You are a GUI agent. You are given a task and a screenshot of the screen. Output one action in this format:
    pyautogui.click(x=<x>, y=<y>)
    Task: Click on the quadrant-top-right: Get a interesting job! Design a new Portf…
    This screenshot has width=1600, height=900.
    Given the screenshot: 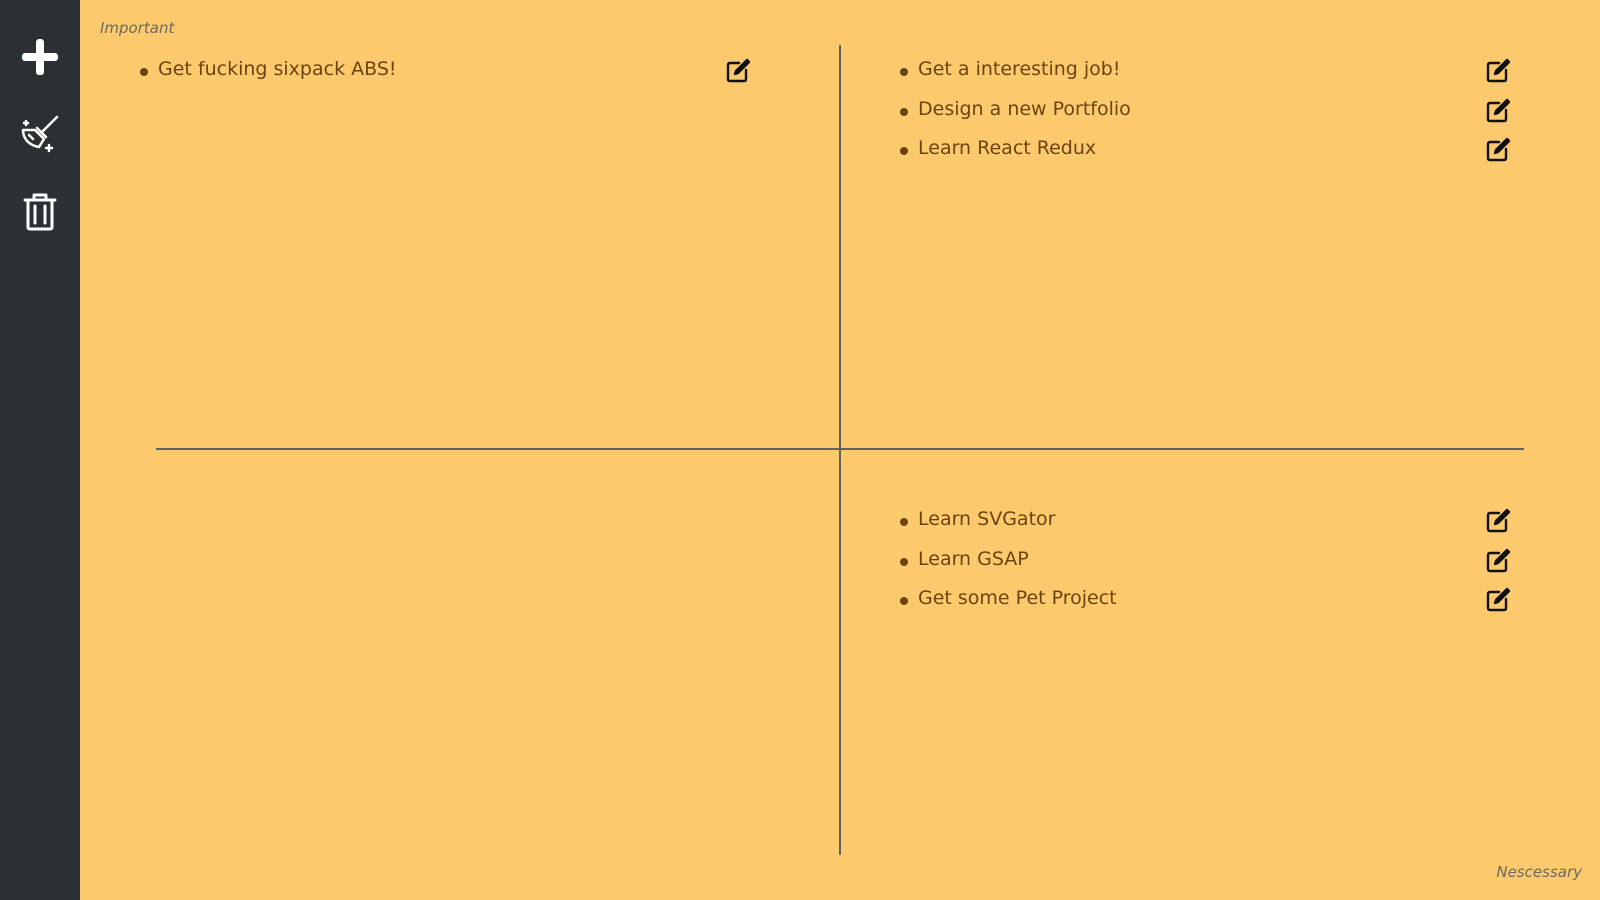 What is the action you would take?
    pyautogui.click(x=1250, y=112)
    